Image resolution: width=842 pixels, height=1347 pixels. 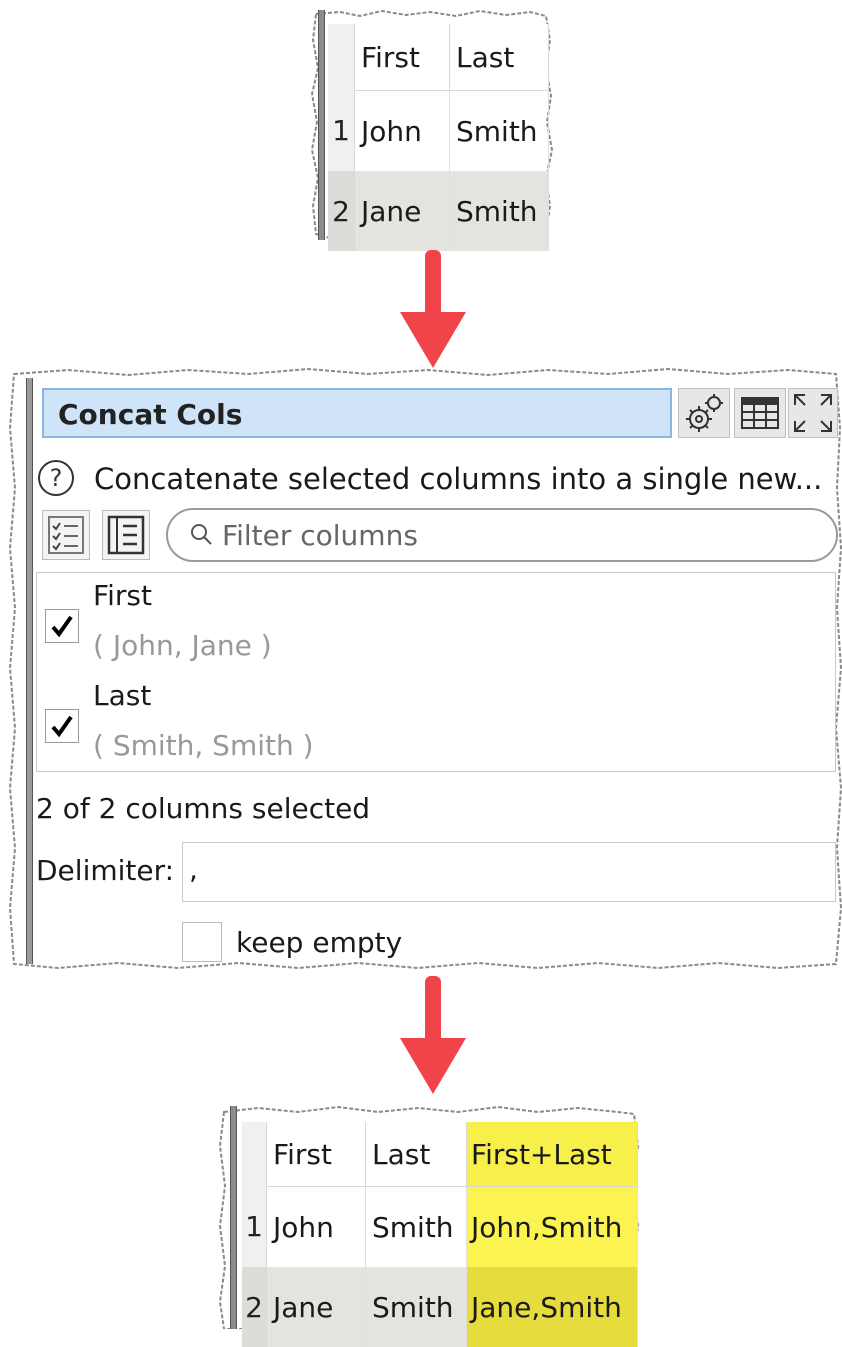 I want to click on table-cell-concatenated: John,Smith, so click(x=552, y=1226).